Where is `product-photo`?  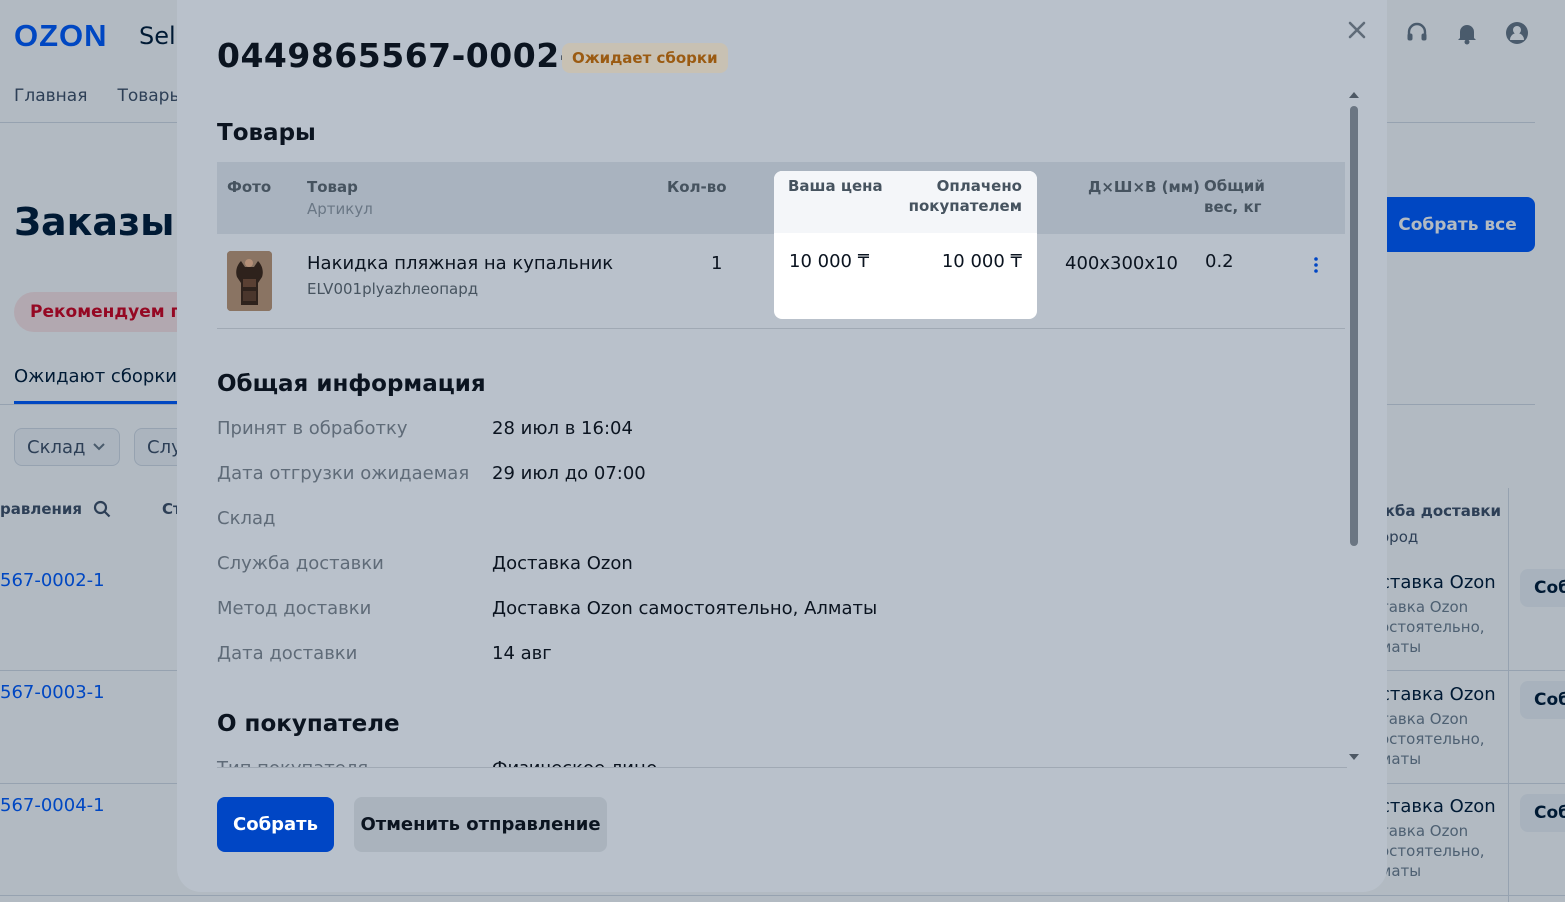
product-photo is located at coordinates (249, 281).